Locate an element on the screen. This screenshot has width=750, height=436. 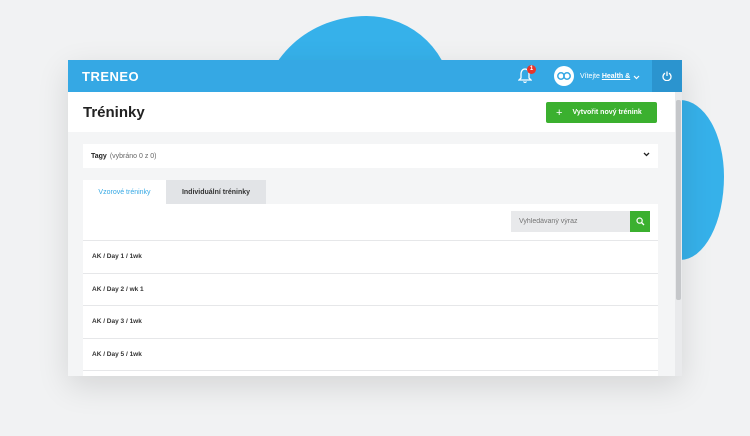
training-row: AK / Day 1 / 1wk is located at coordinates (370, 256).